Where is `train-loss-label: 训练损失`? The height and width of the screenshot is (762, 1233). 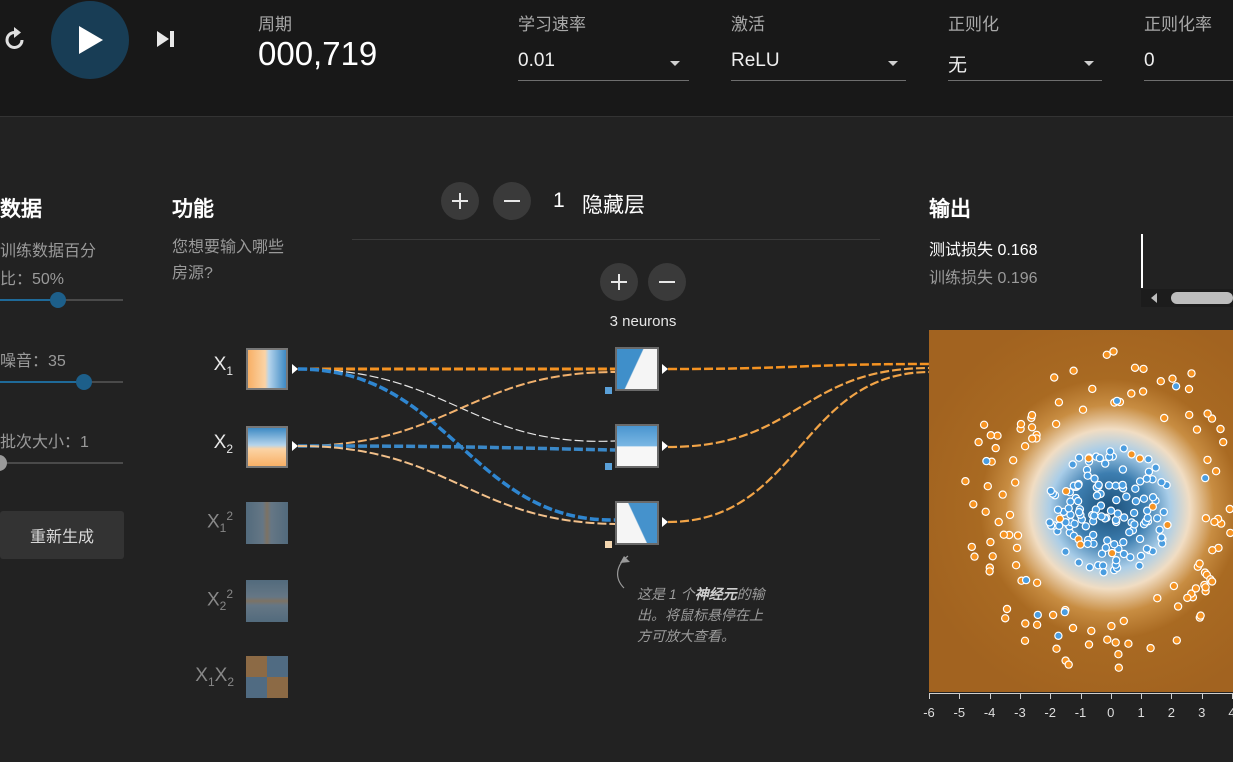 train-loss-label: 训练损失 is located at coordinates (961, 278).